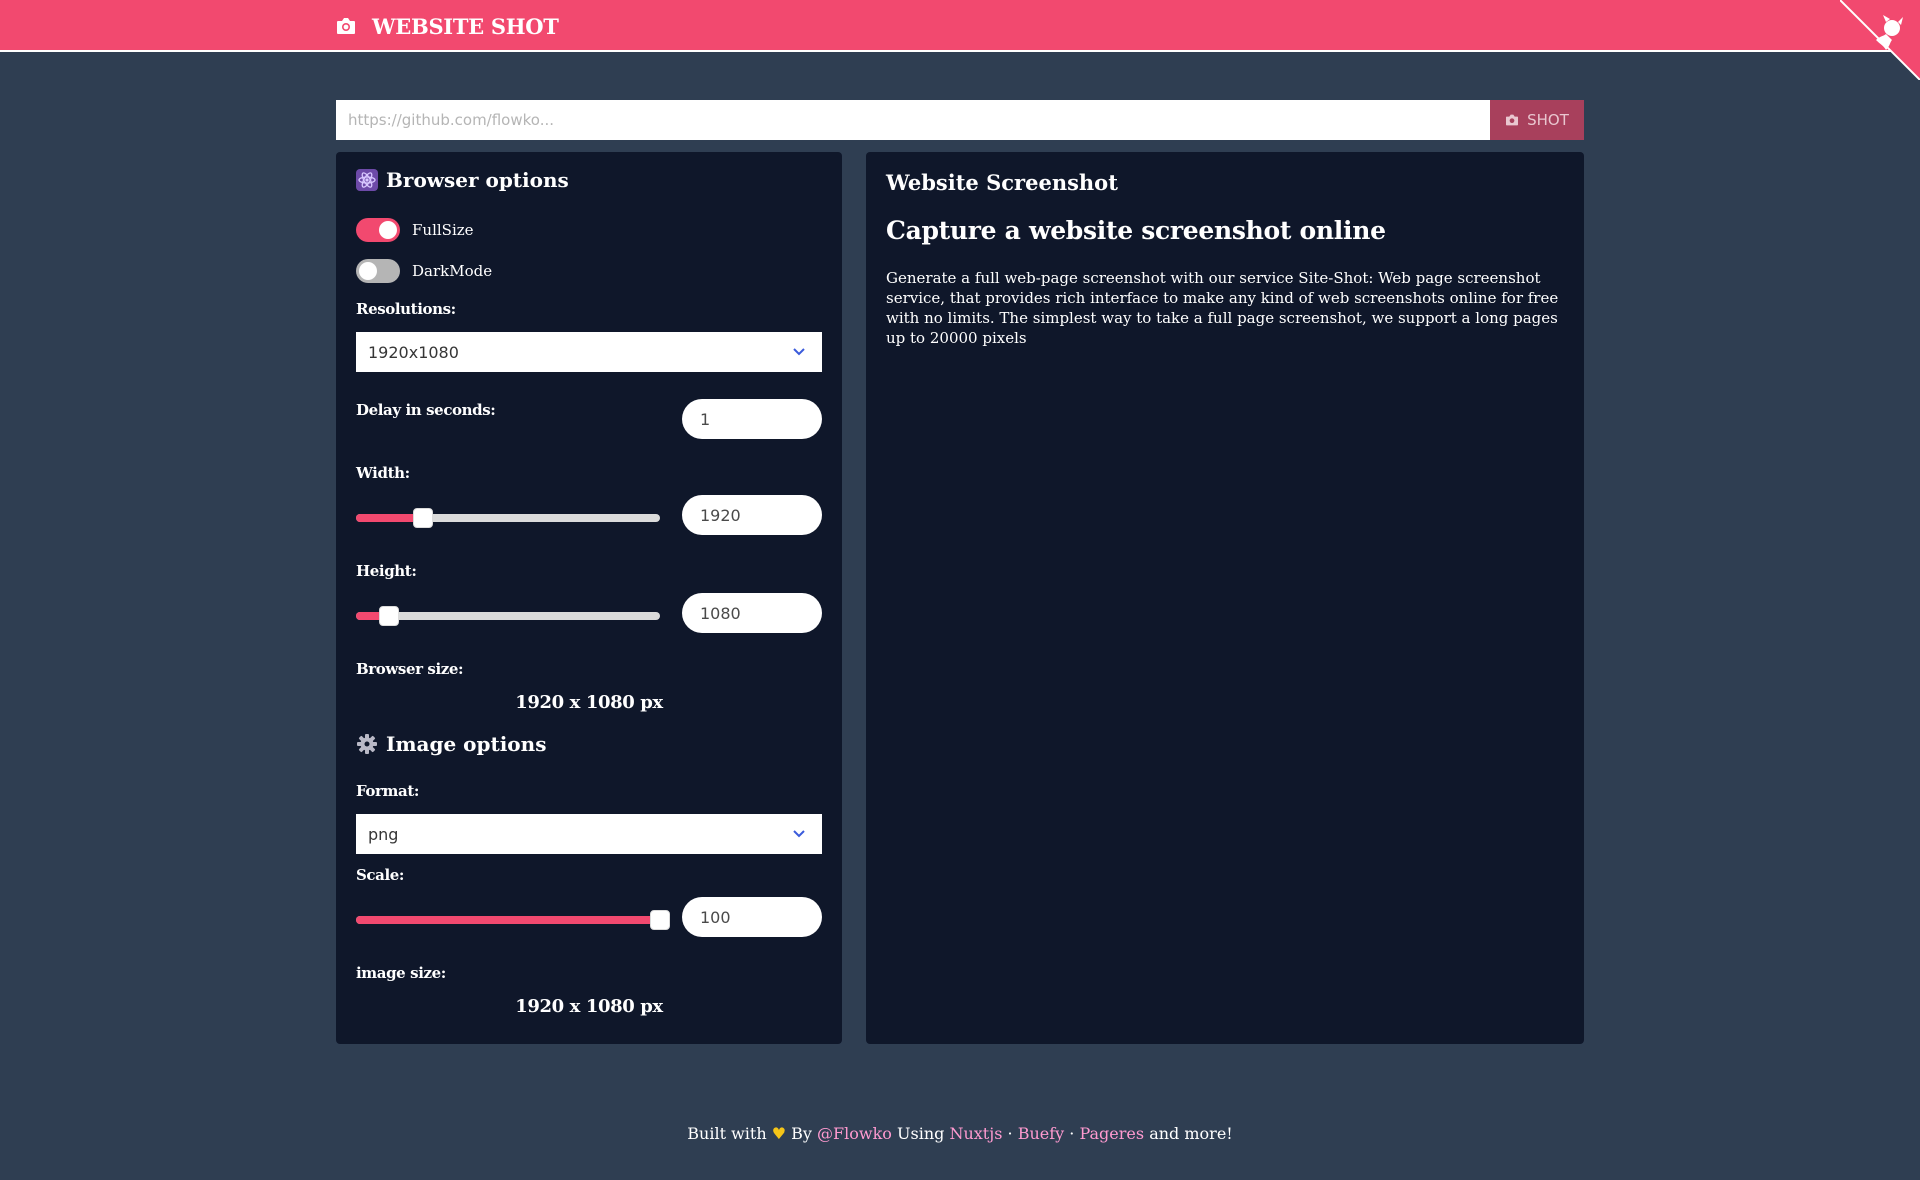 The width and height of the screenshot is (1920, 1180). What do you see at coordinates (589, 702) in the screenshot?
I see `browser-size-value: 1920 x 1080 px` at bounding box center [589, 702].